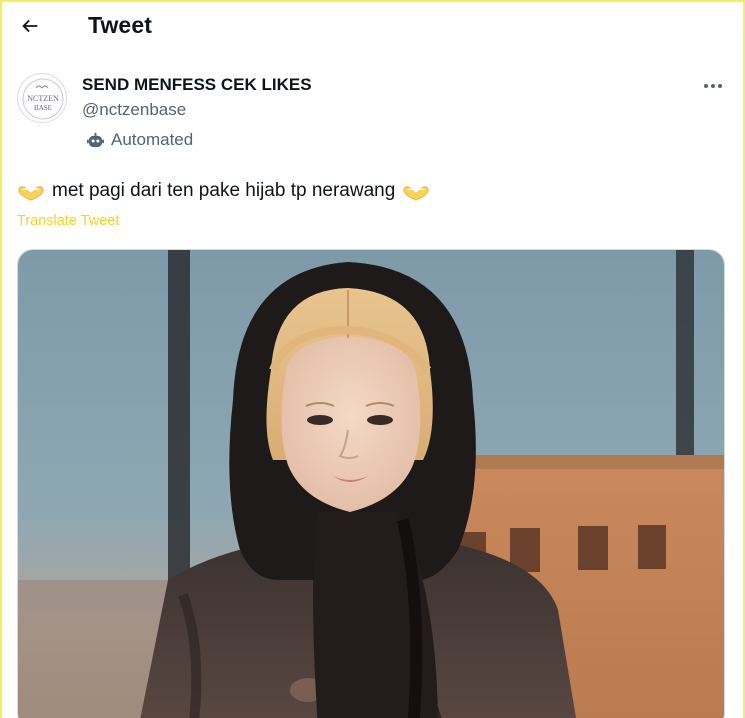 Image resolution: width=745 pixels, height=718 pixels. Describe the element at coordinates (197, 85) in the screenshot. I see `author-display-name: SEND MENFESS CEK LIKES` at that location.